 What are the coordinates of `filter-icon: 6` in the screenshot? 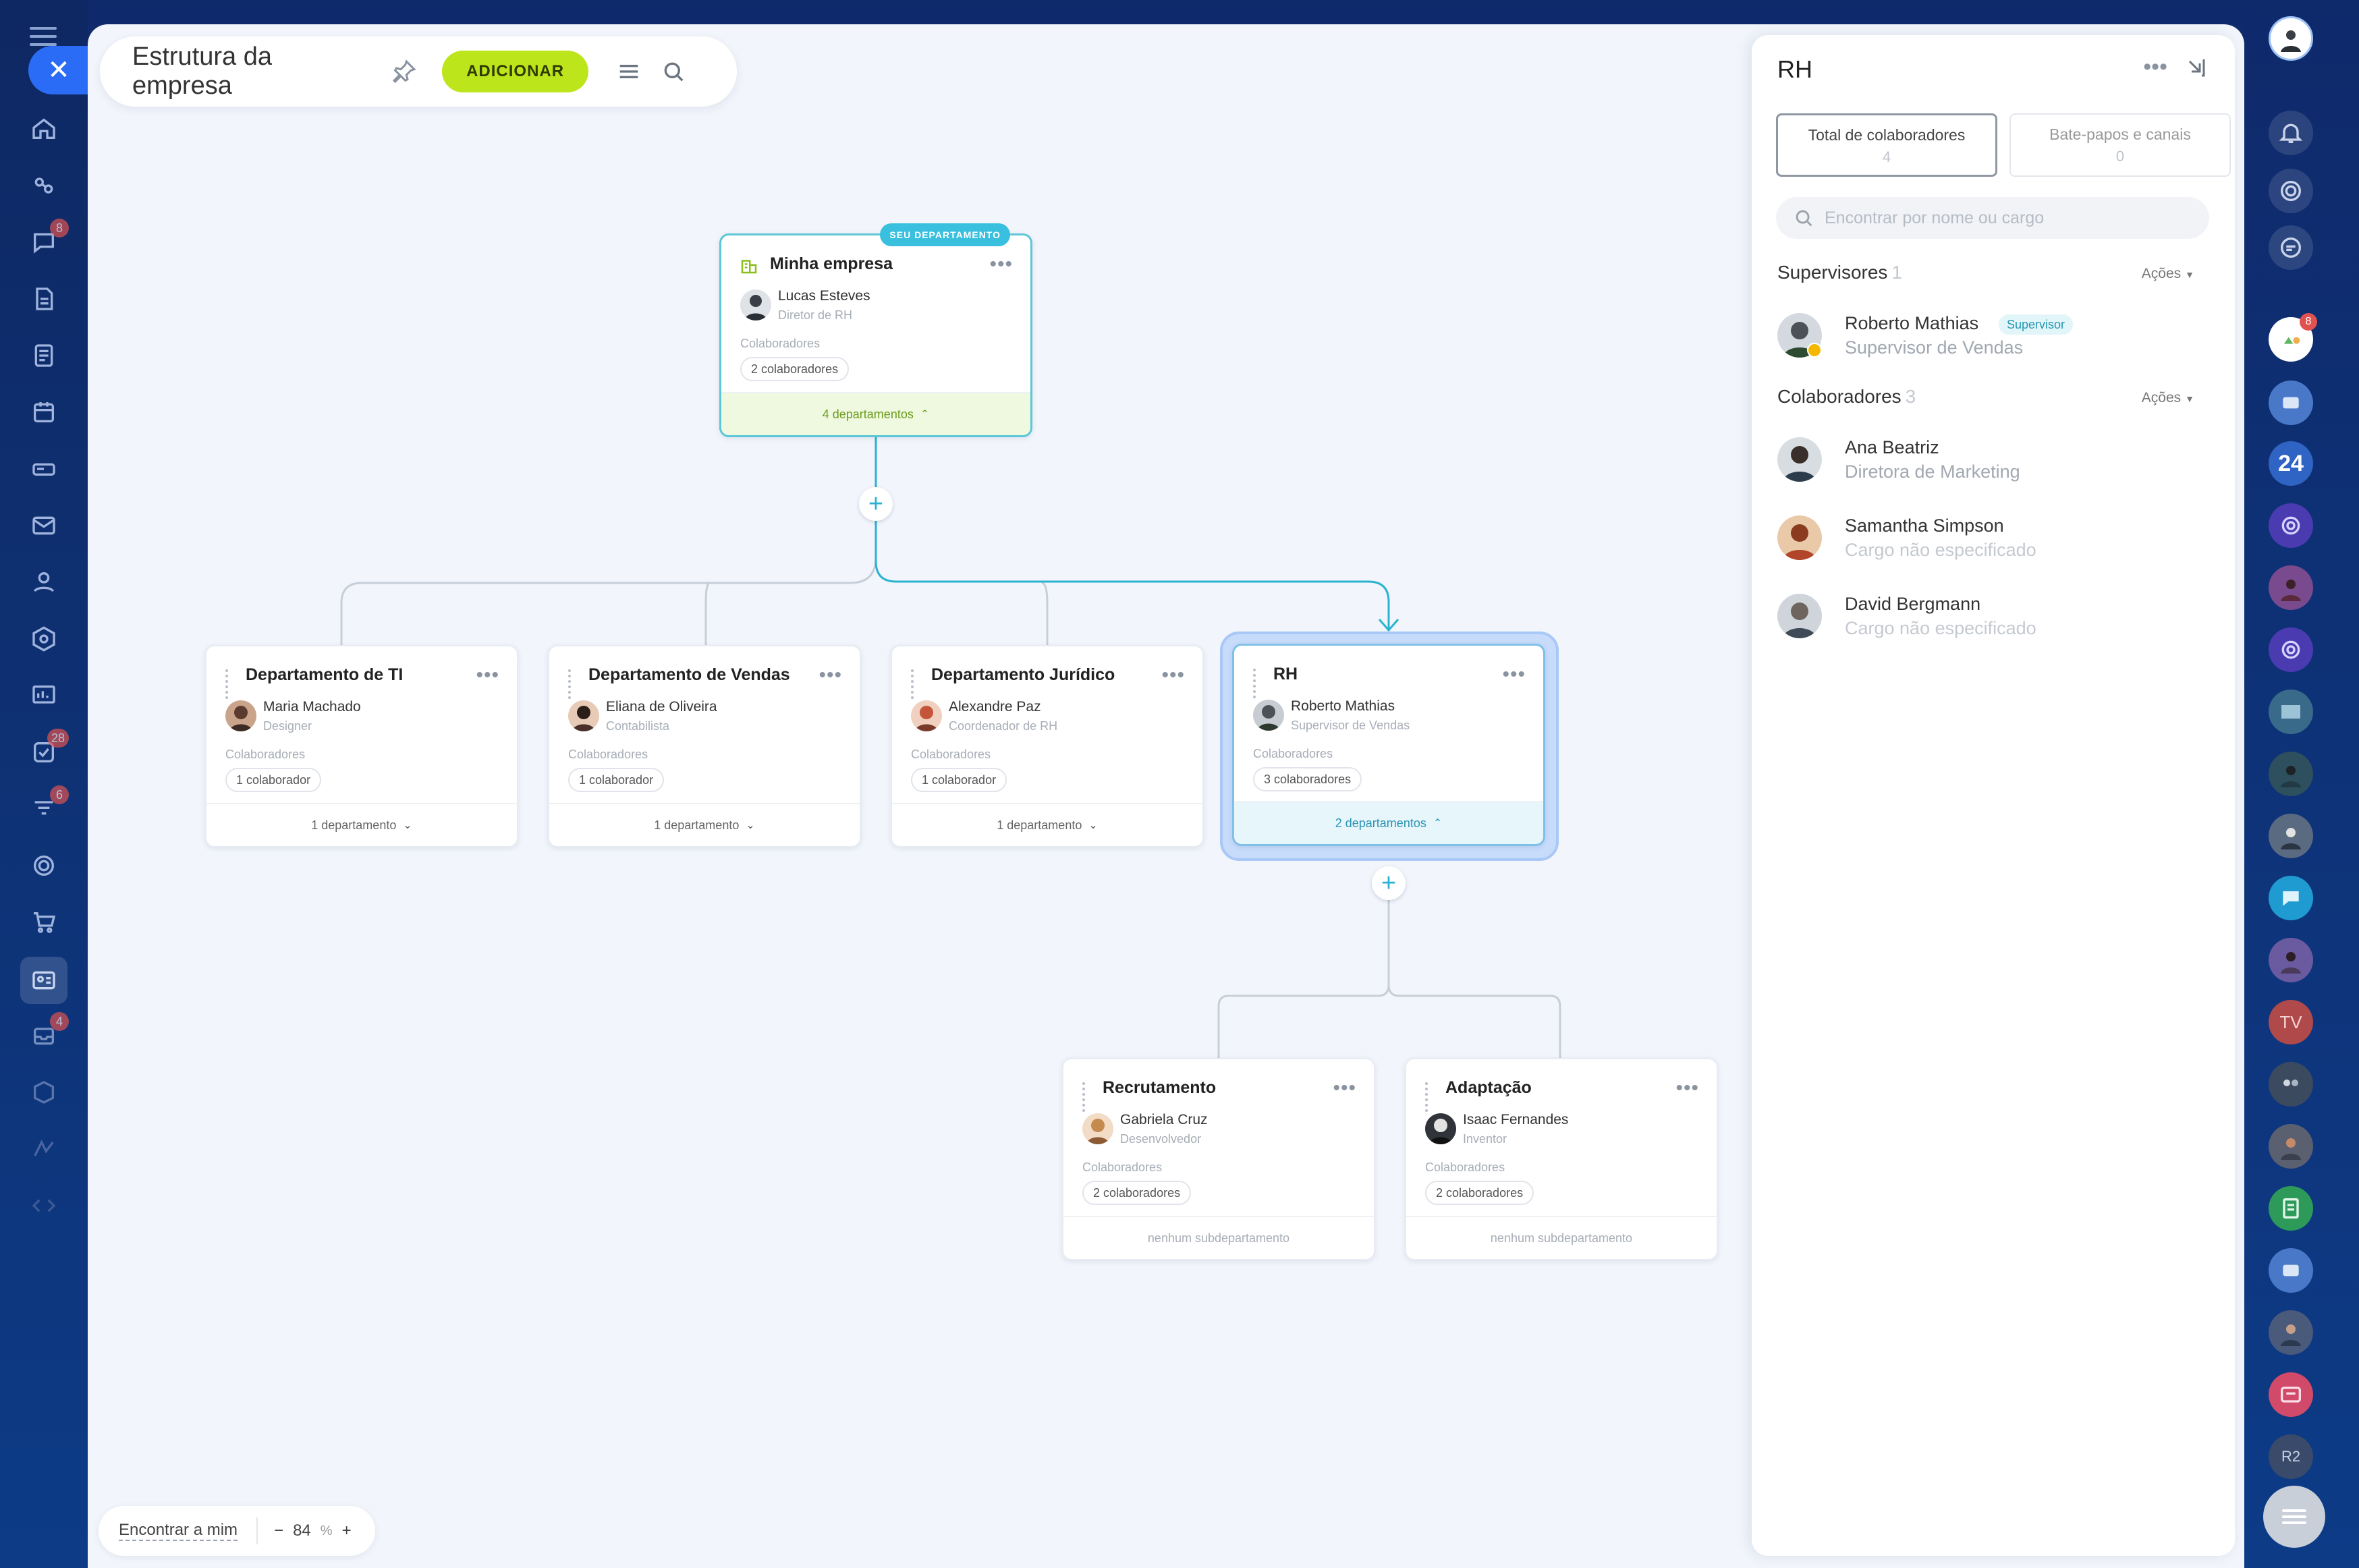 It's located at (48, 805).